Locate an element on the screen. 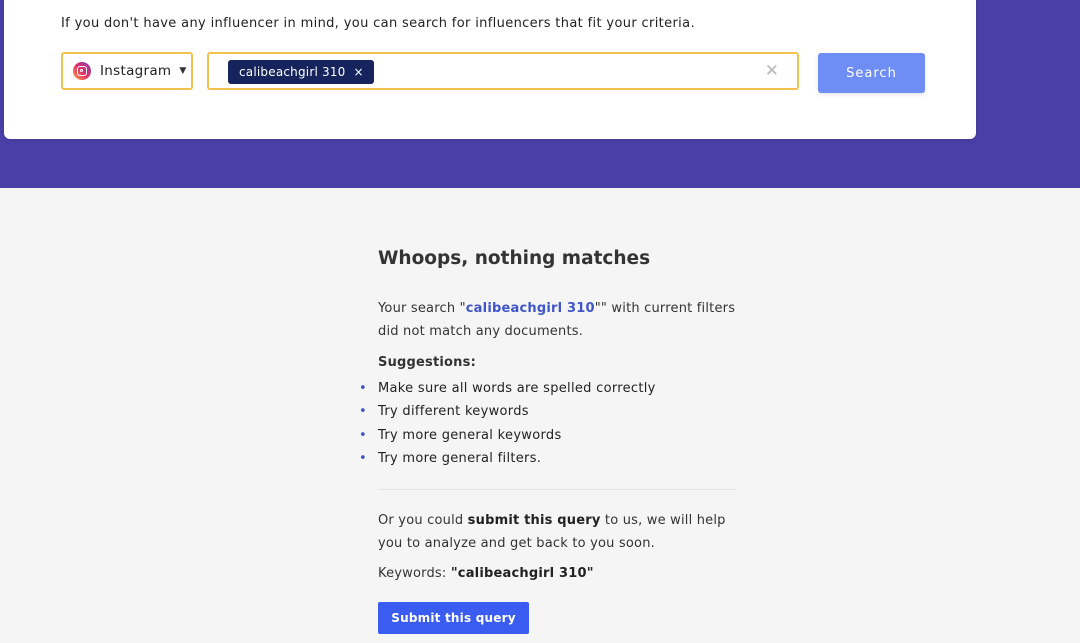  keyword-search-input: calibeachgirl 310 × ✕ is located at coordinates (503, 71).